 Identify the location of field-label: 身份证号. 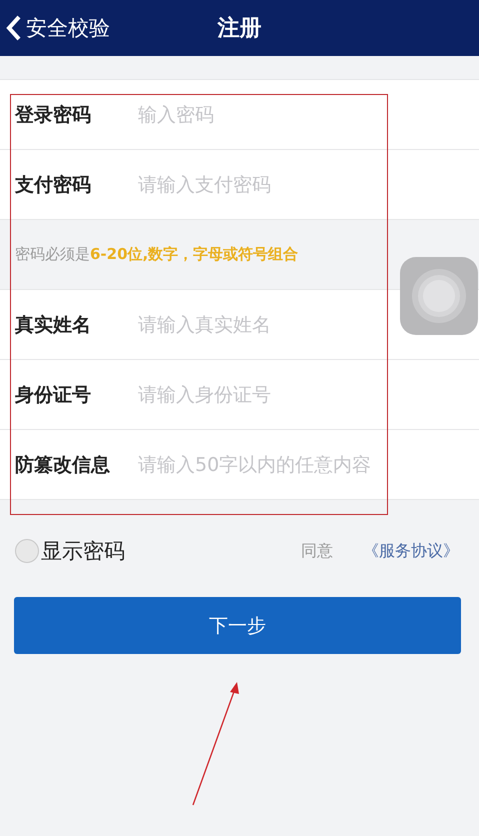
(53, 395).